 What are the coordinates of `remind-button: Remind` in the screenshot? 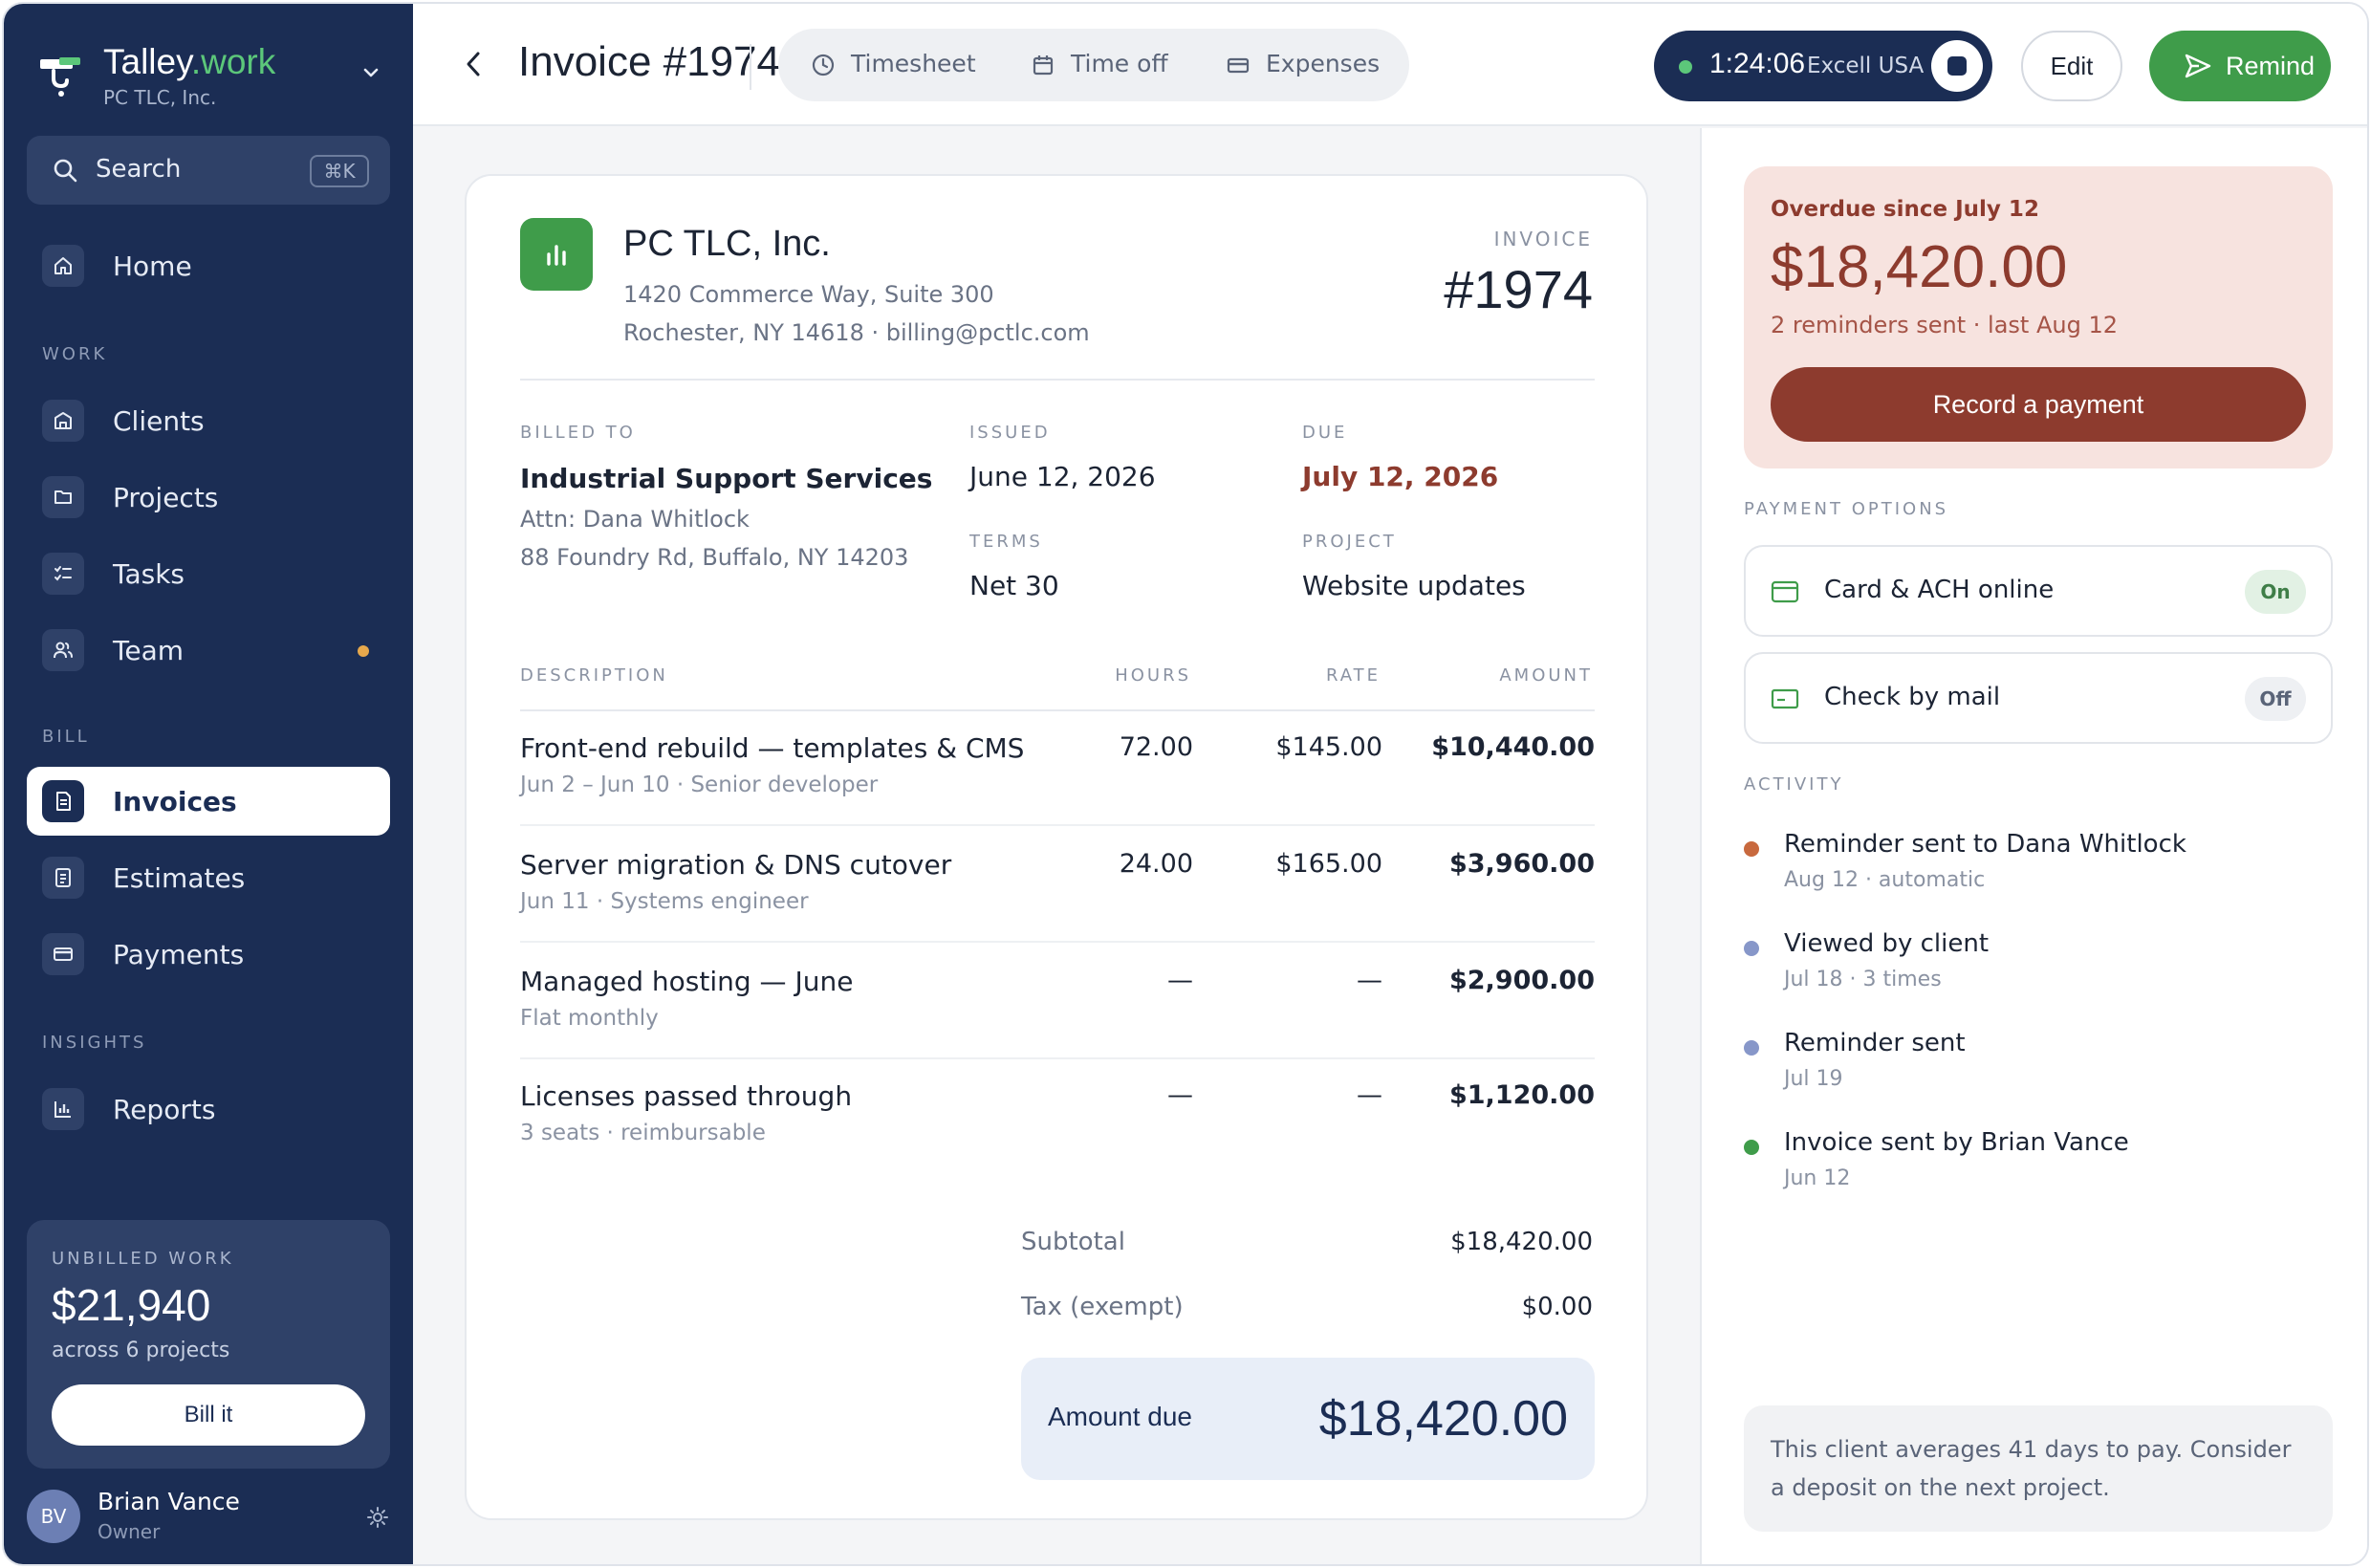 It's located at (2240, 66).